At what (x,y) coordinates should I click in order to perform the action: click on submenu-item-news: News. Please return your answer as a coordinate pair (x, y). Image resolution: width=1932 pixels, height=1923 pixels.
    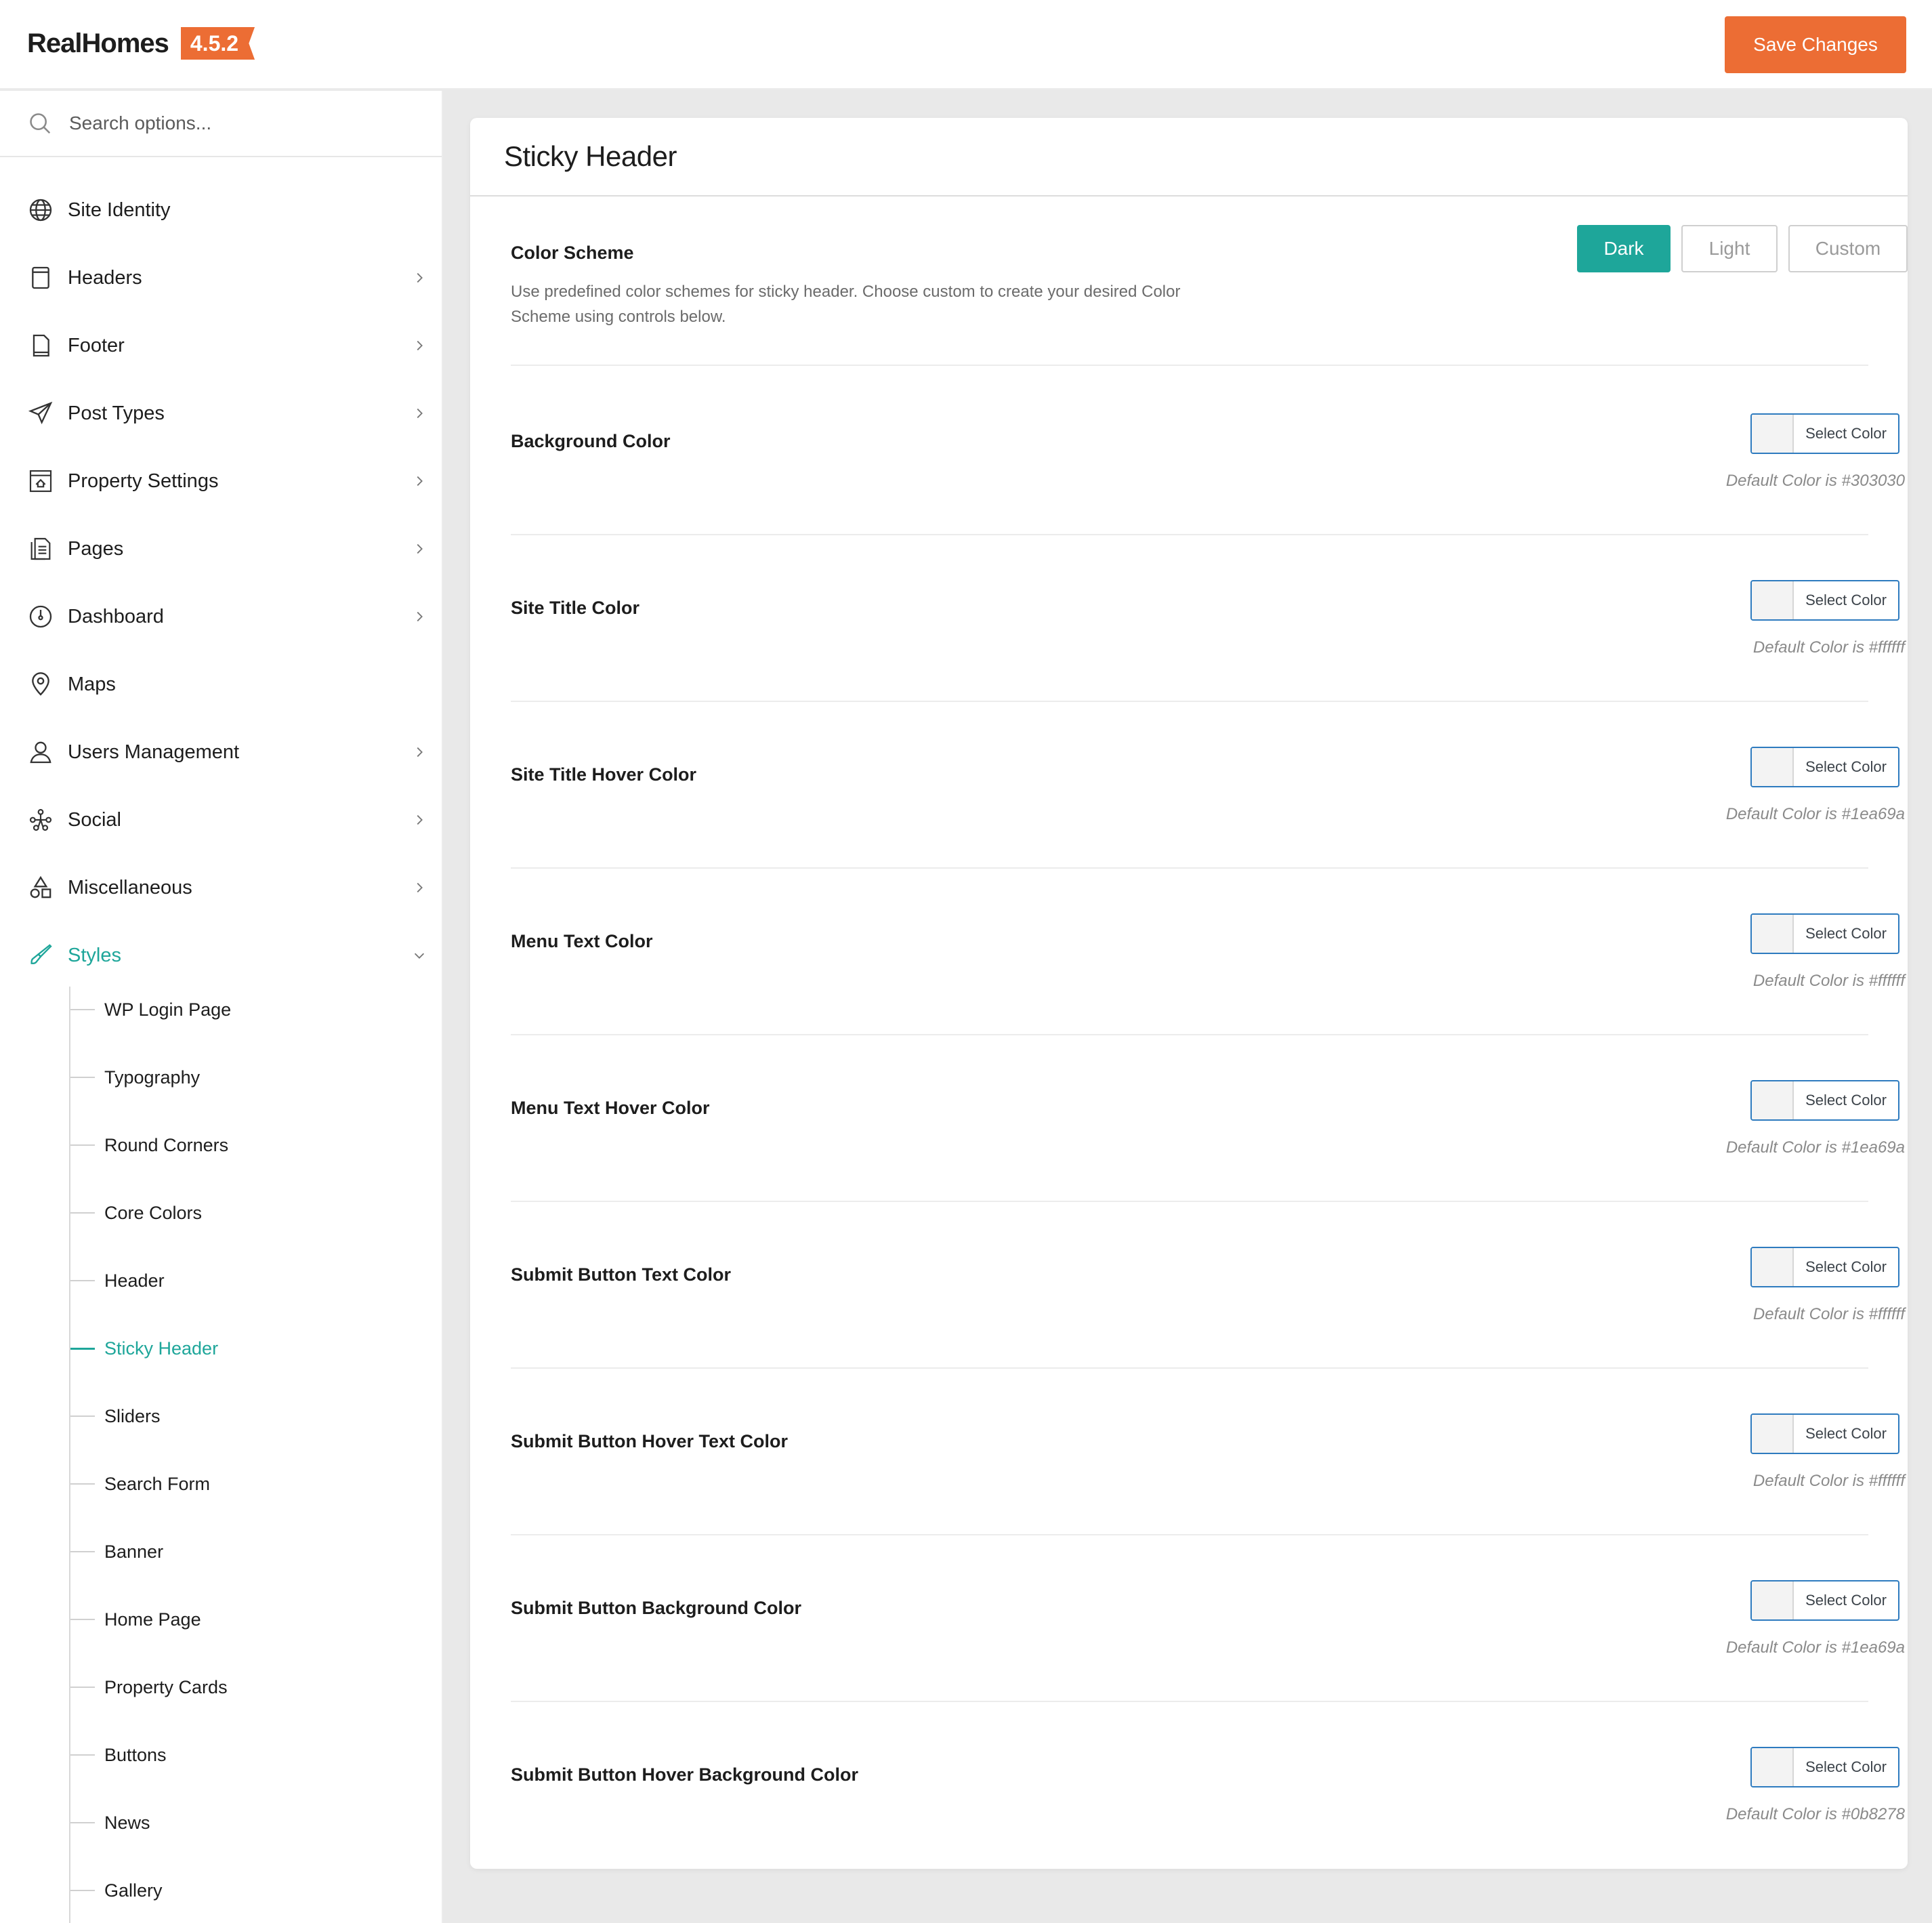
    Looking at the image, I should click on (256, 1823).